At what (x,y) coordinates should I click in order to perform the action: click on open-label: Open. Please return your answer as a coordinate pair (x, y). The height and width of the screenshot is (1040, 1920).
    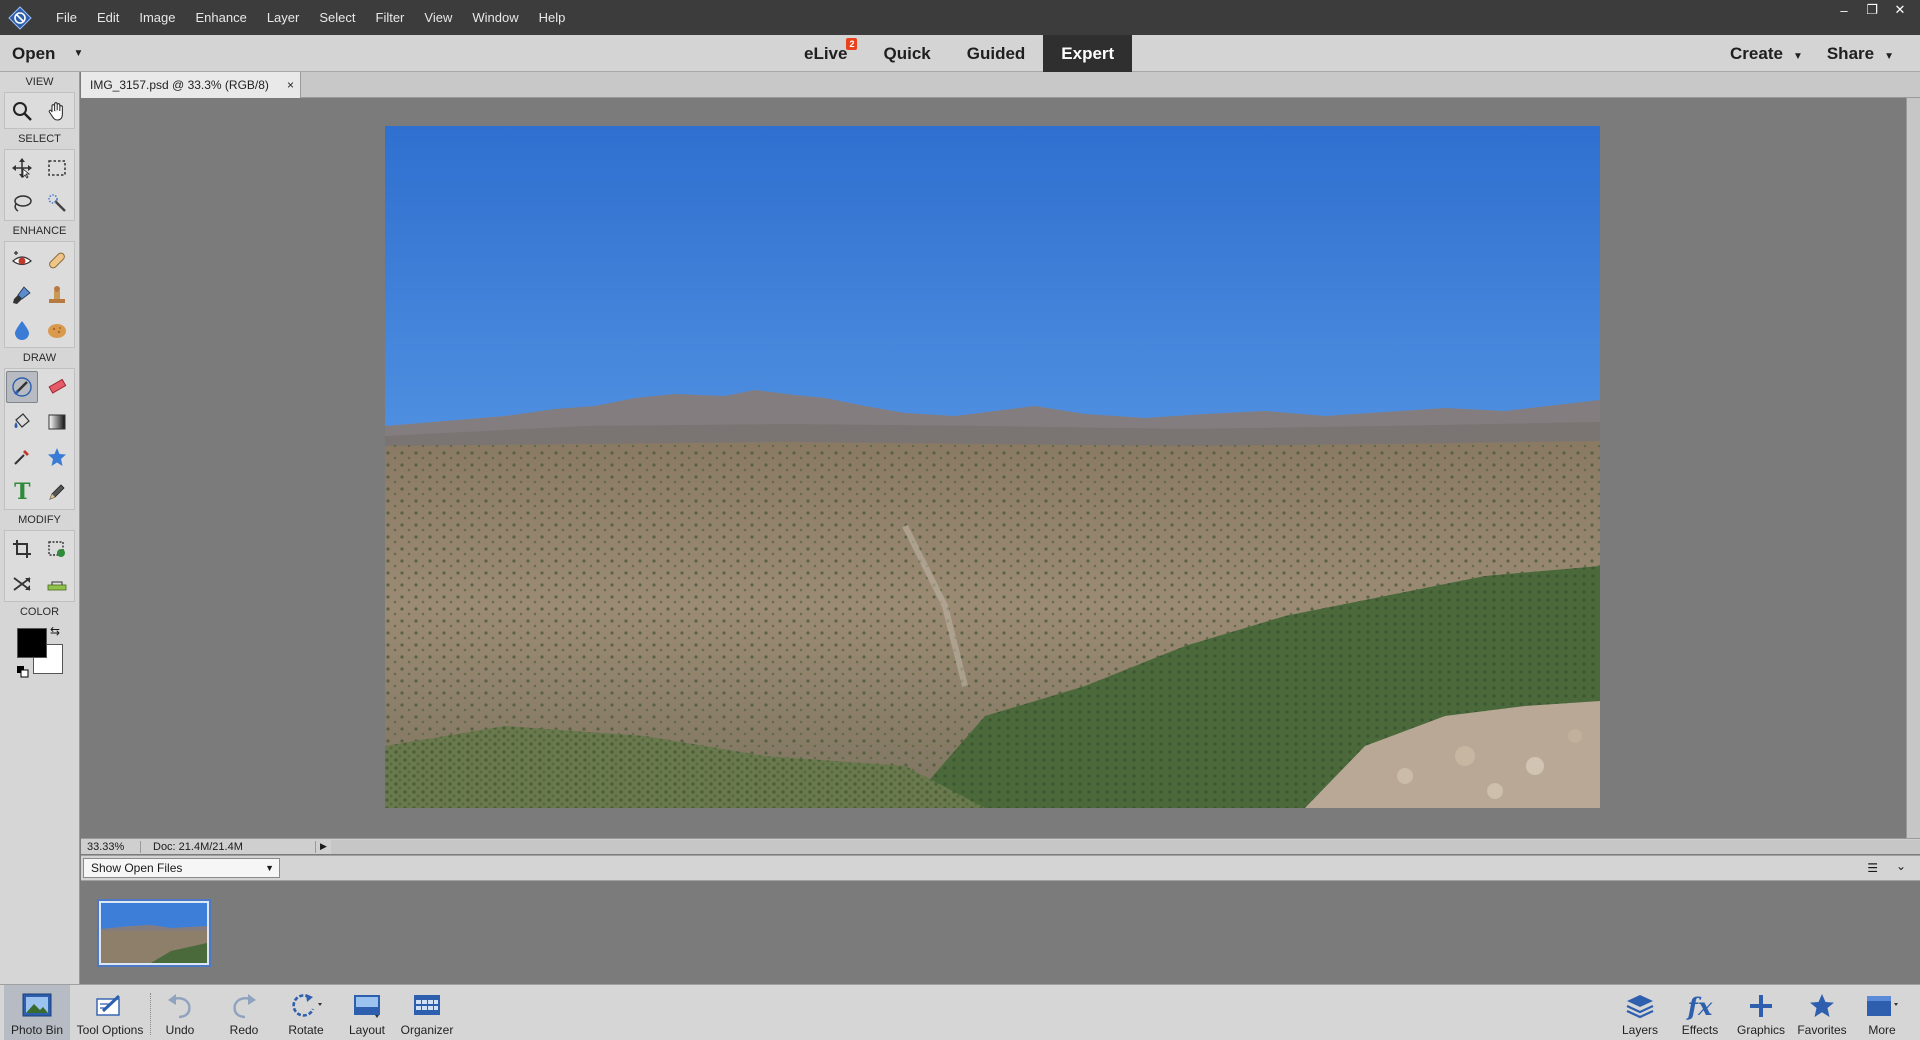
    Looking at the image, I should click on (34, 53).